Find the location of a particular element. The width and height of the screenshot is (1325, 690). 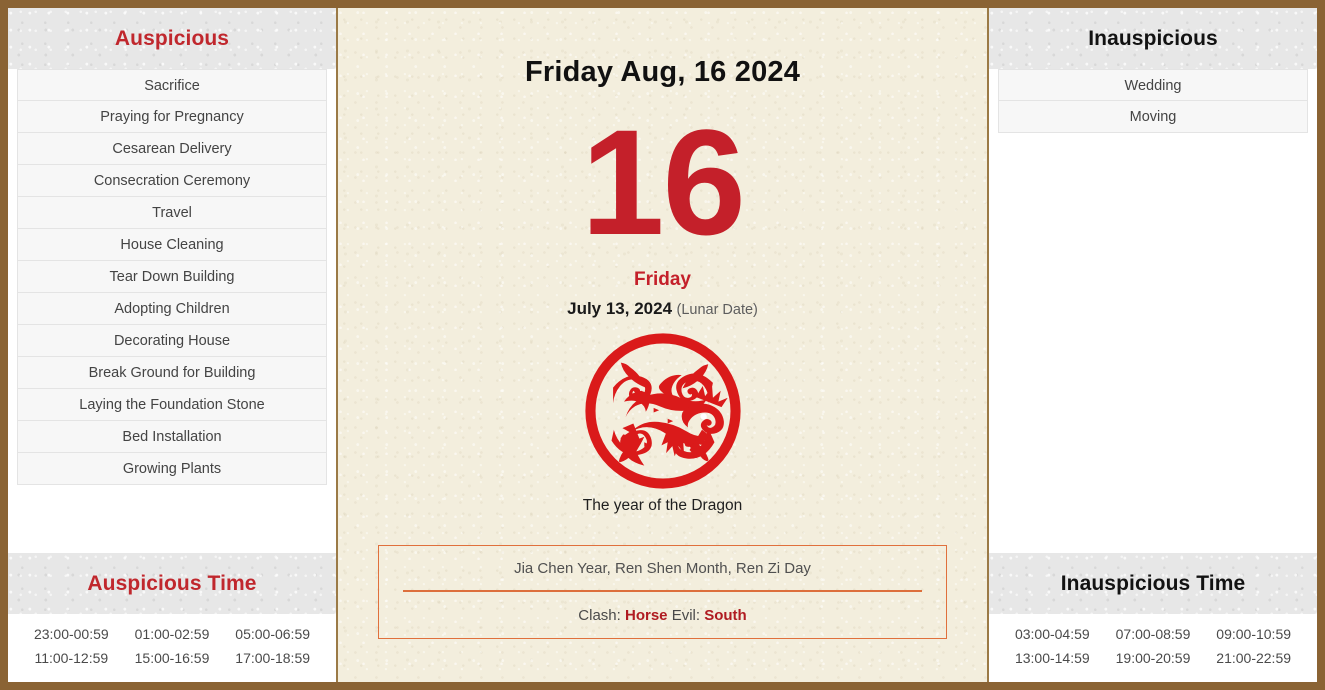

list-item: Break Ground for Building is located at coordinates (172, 373).